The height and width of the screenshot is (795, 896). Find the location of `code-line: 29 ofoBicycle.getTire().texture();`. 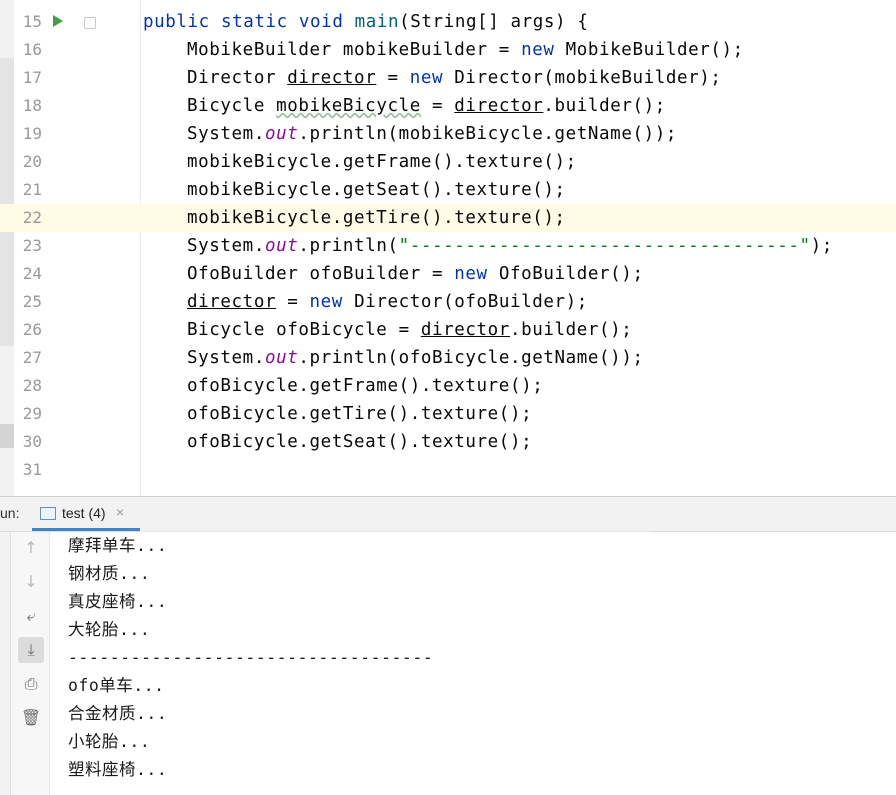

code-line: 29 ofoBicycle.getTire().texture(); is located at coordinates (448, 414).